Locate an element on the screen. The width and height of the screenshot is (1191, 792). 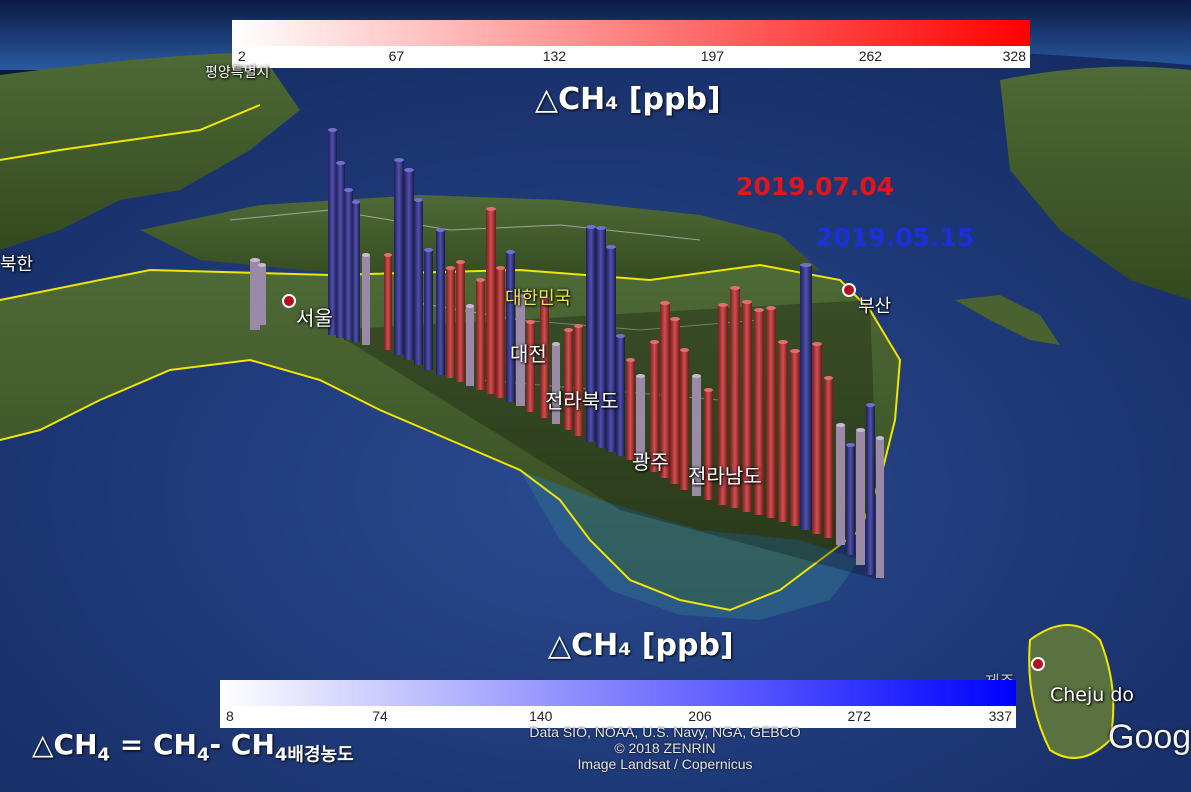
colorbar-blue-tick: 206 is located at coordinates (700, 716).